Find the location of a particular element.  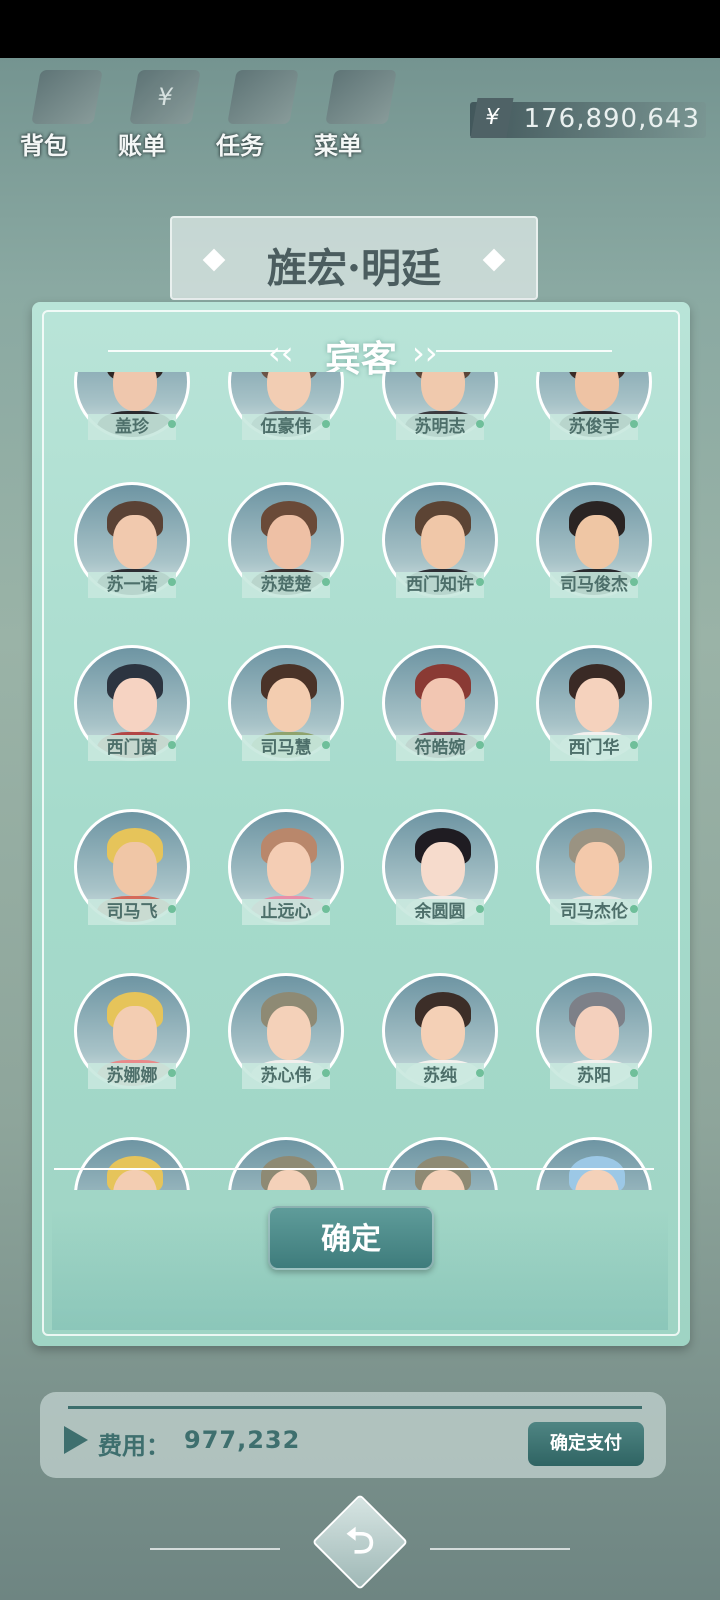

guest-name: 苏心伟 is located at coordinates (286, 1076).